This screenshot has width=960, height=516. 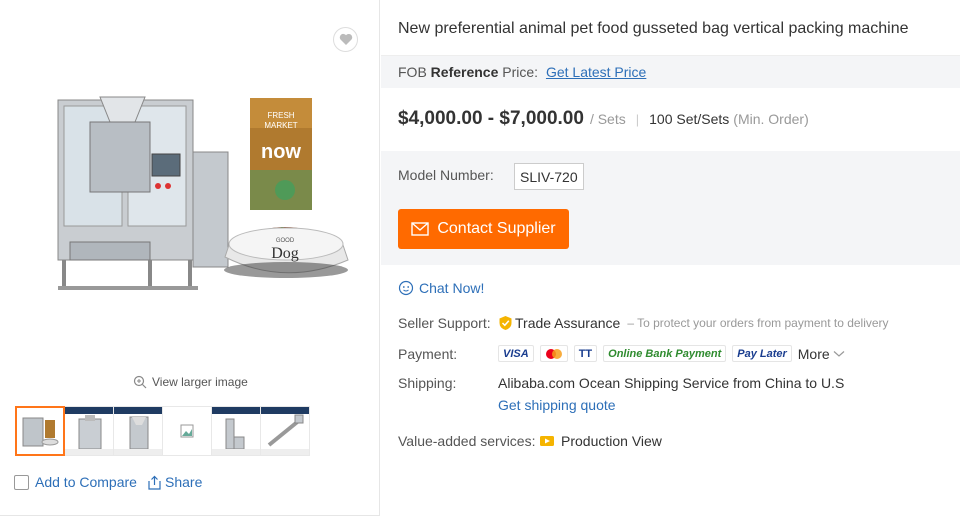 What do you see at coordinates (491, 118) in the screenshot?
I see `price-range: $4,000.00 - $7,000.00` at bounding box center [491, 118].